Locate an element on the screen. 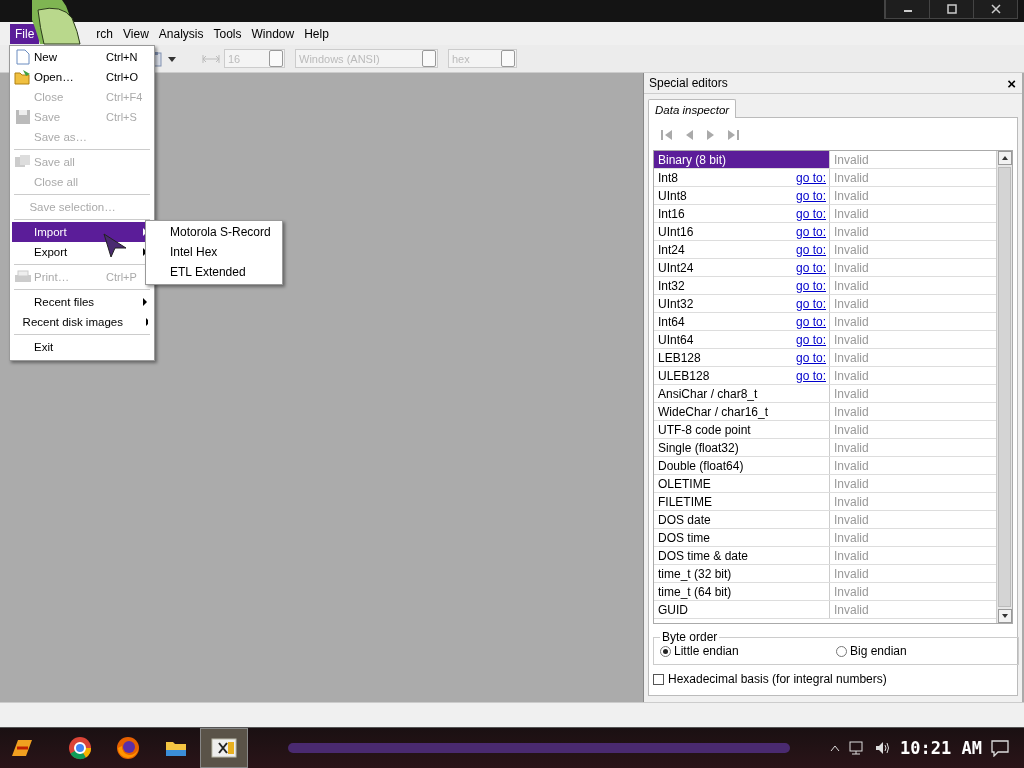  type-name: UInt16 is located at coordinates (676, 231).